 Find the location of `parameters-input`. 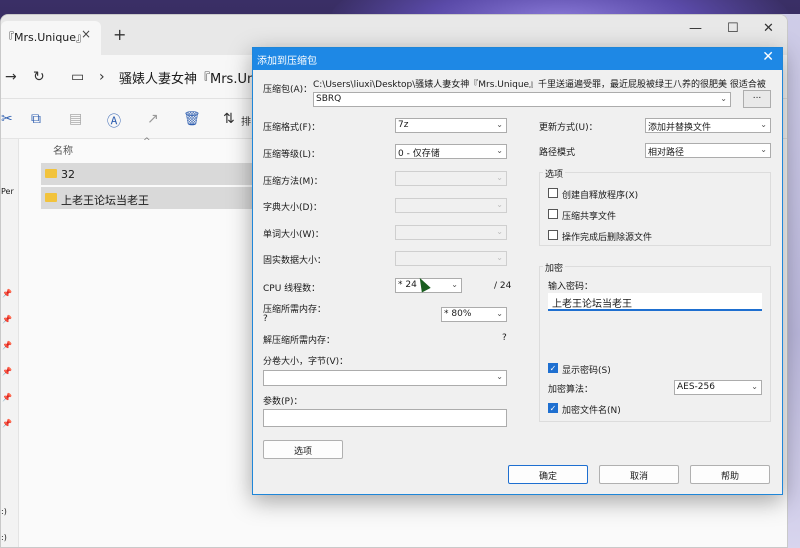

parameters-input is located at coordinates (385, 418).